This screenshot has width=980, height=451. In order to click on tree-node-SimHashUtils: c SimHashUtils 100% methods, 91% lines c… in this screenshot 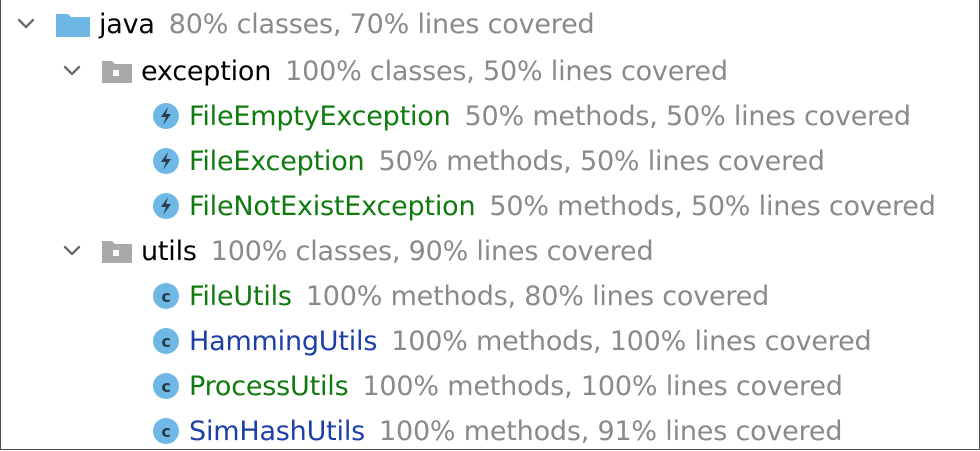, I will do `click(496, 431)`.